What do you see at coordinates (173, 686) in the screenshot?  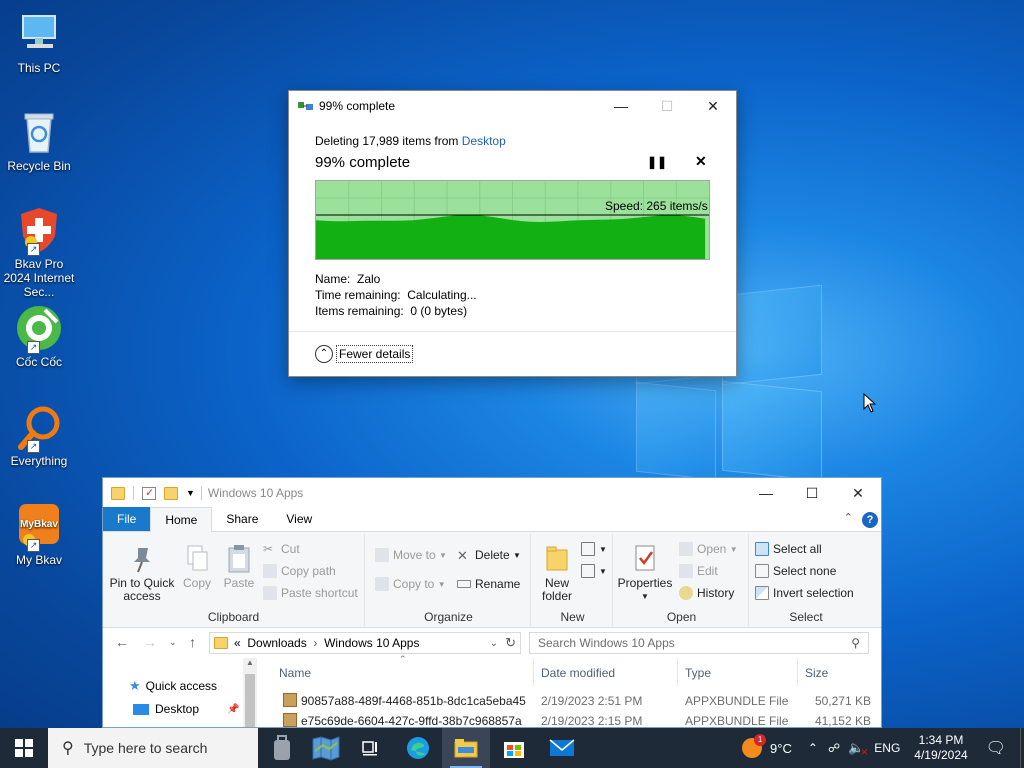 I see `nav-quick-access: ★ Quick access` at bounding box center [173, 686].